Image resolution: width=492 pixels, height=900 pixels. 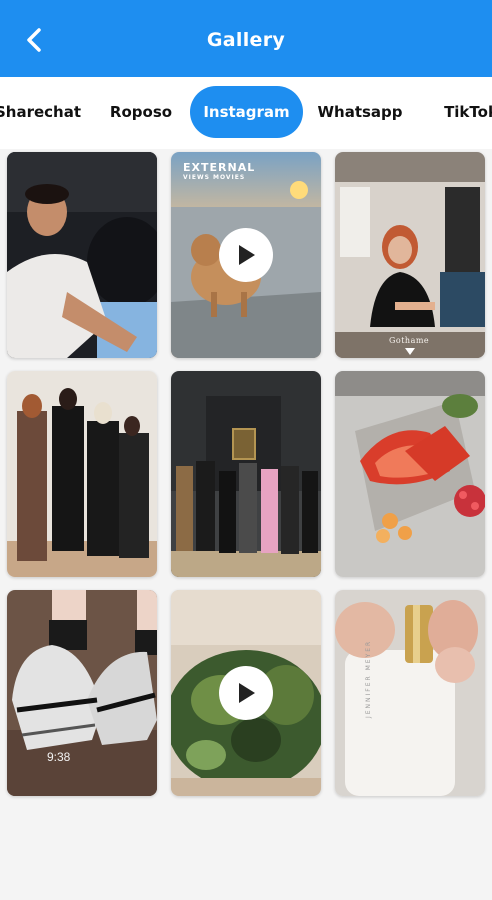 I want to click on tab-instagram: Instagram, so click(x=246, y=112).